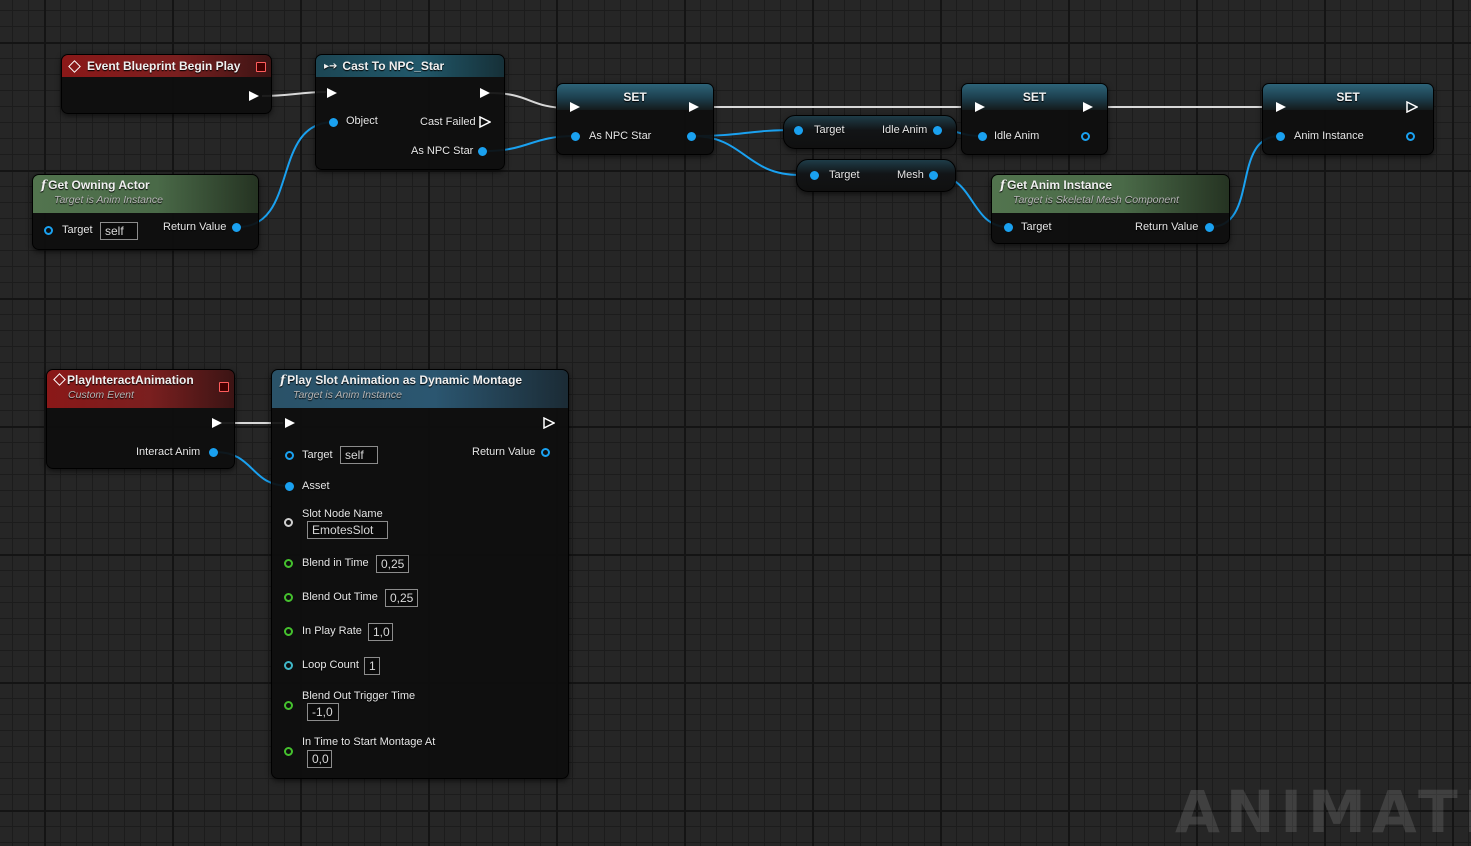  What do you see at coordinates (482, 151) in the screenshot?
I see `as-npc-star-pin` at bounding box center [482, 151].